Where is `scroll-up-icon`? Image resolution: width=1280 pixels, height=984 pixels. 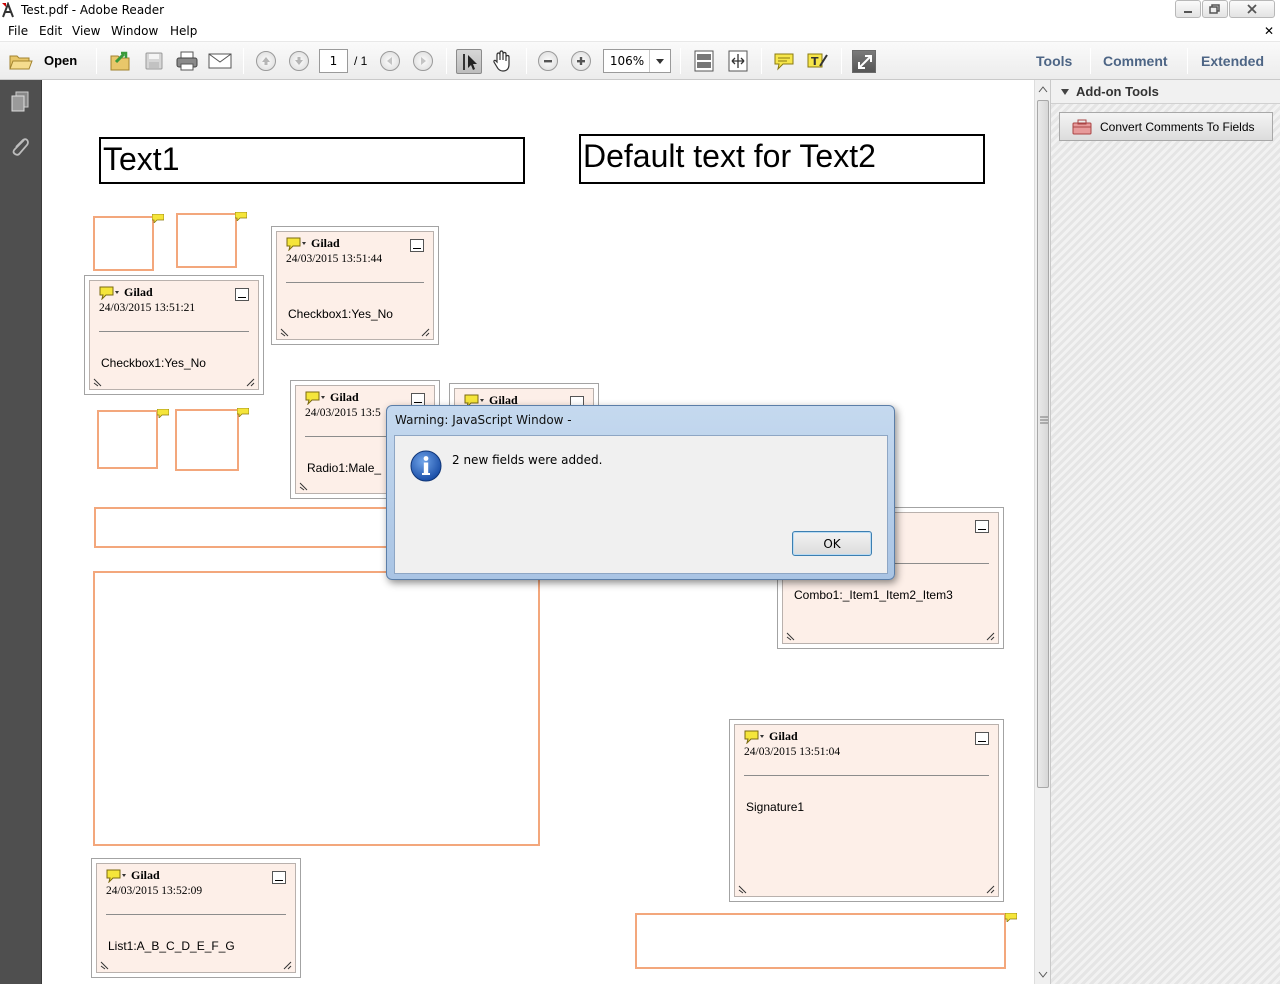 scroll-up-icon is located at coordinates (1043, 89).